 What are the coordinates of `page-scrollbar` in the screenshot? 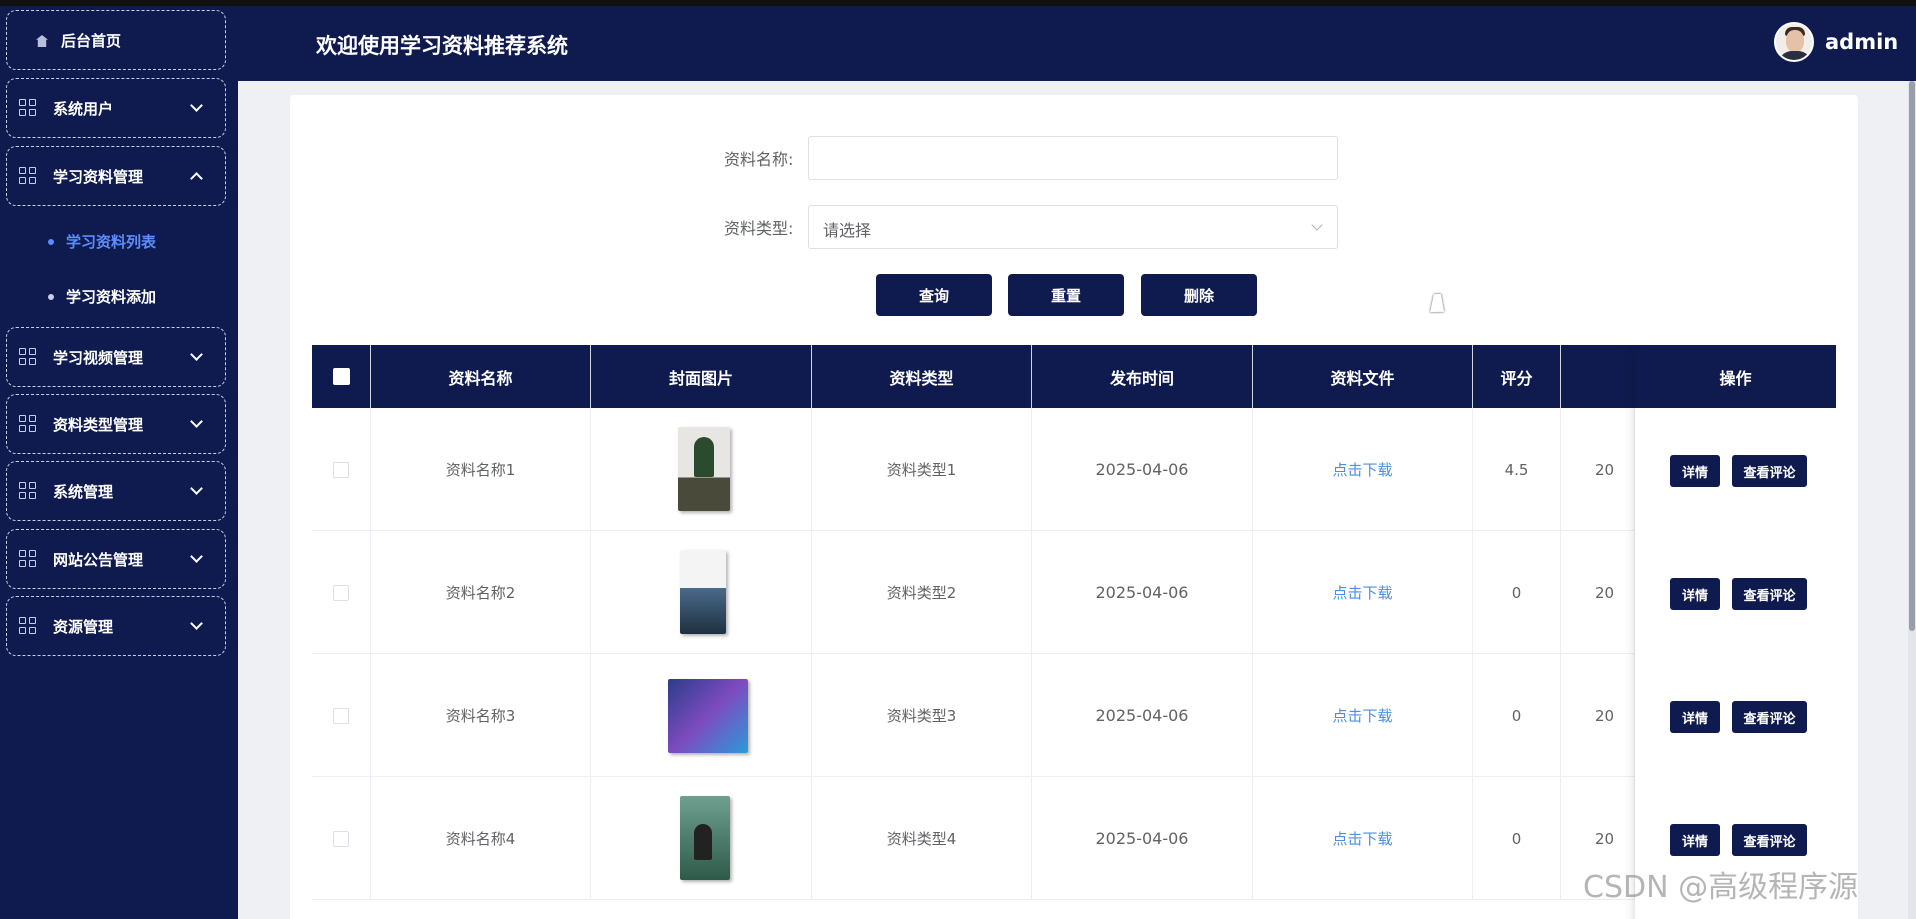 It's located at (1912, 500).